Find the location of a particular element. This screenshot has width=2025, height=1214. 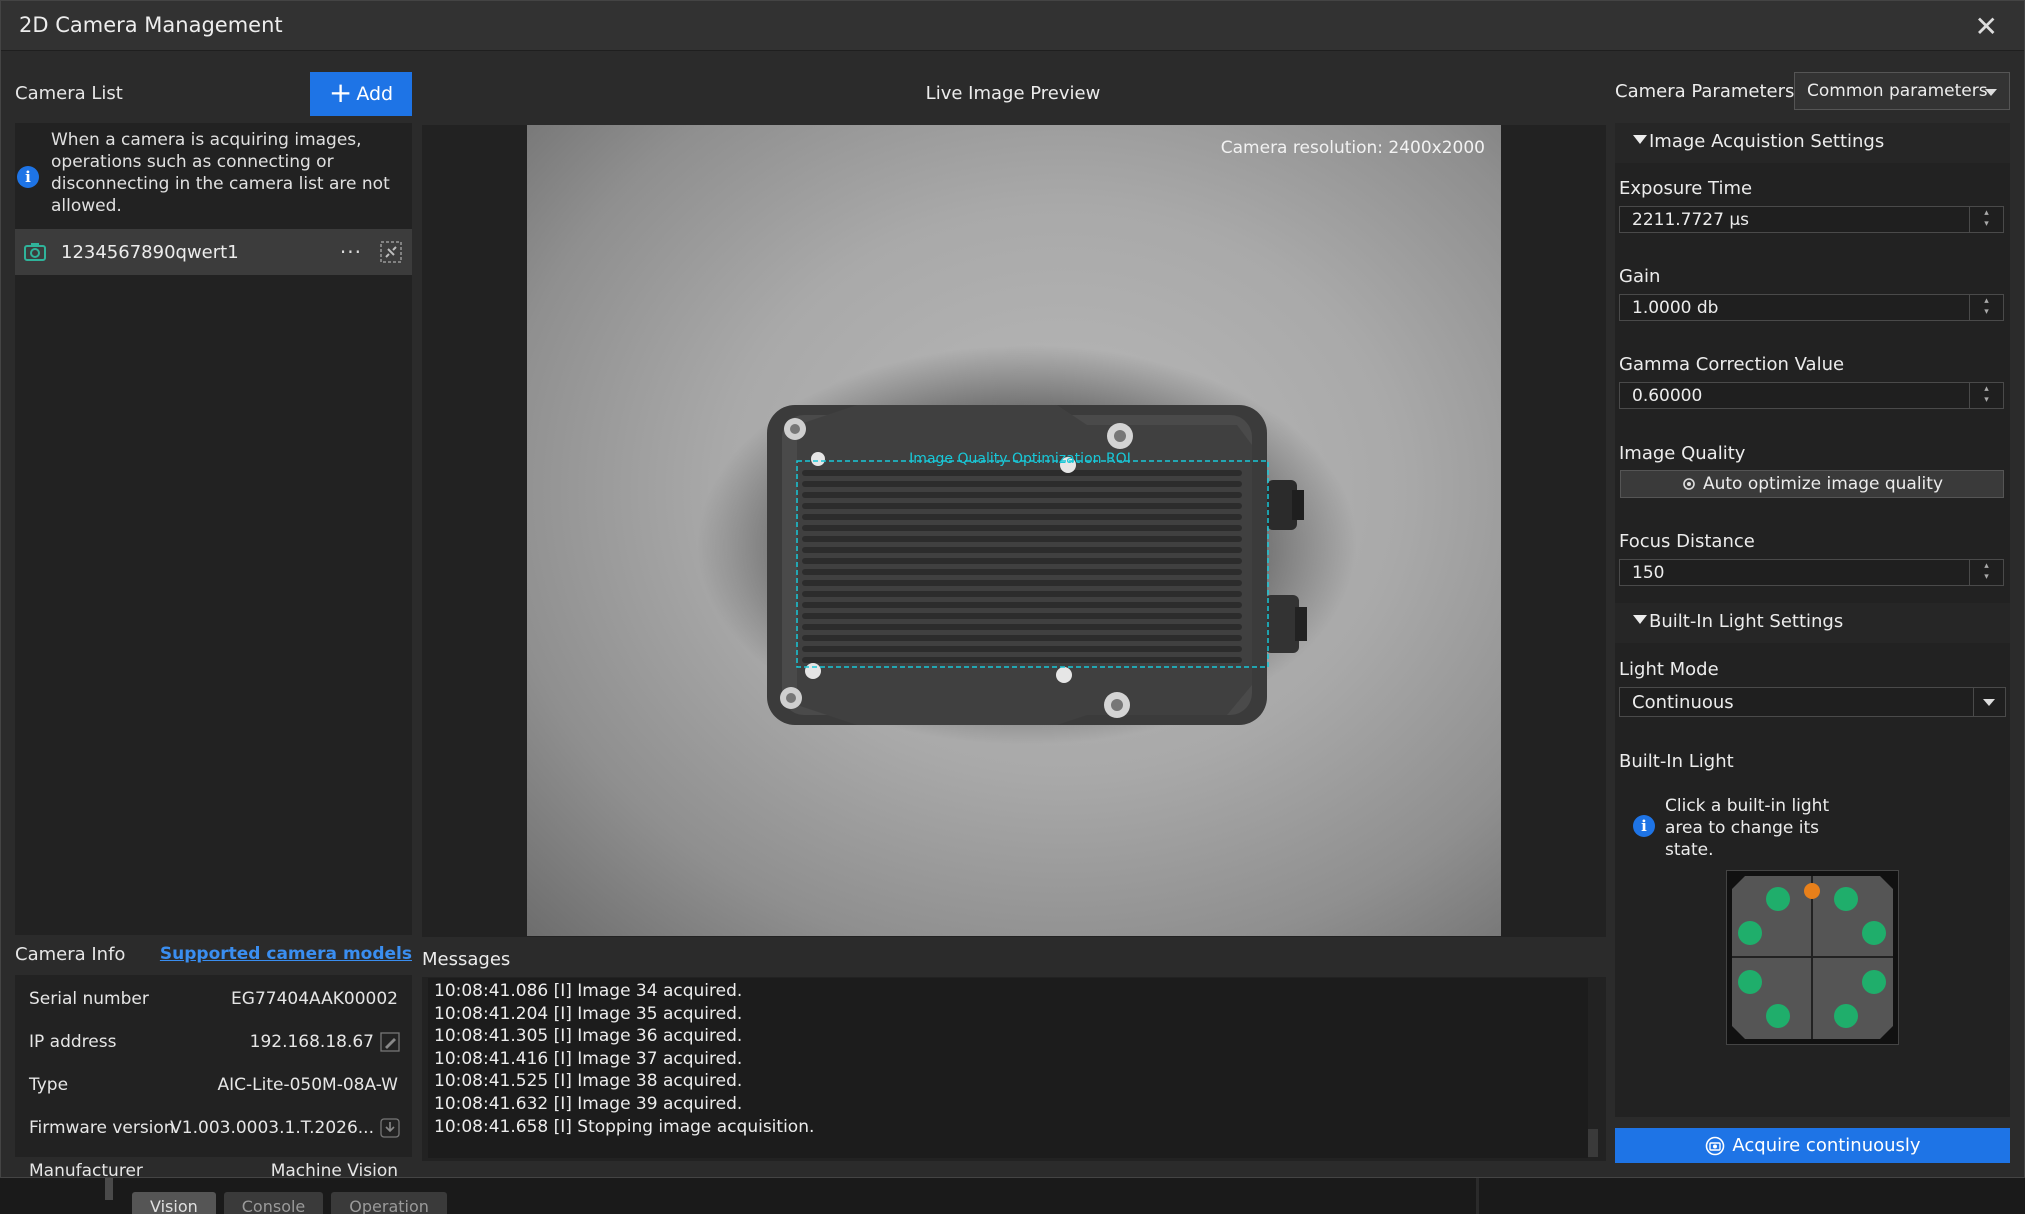

add-button-label: Add is located at coordinates (375, 94).